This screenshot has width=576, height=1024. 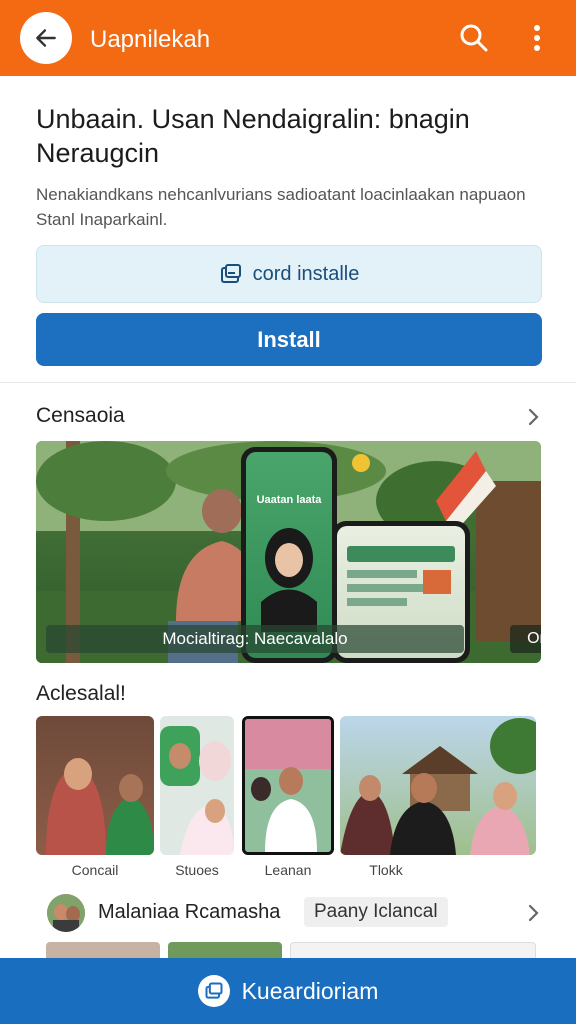 I want to click on bottom-icon-glyph, so click(x=214, y=990).